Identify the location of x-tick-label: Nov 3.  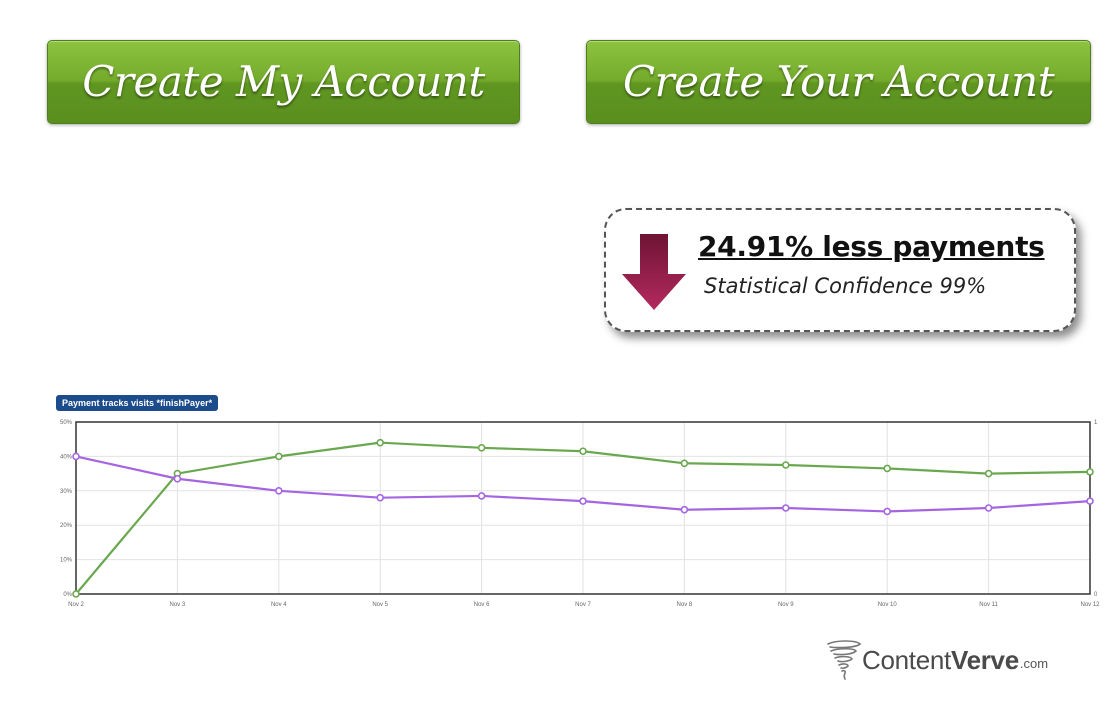
(178, 605).